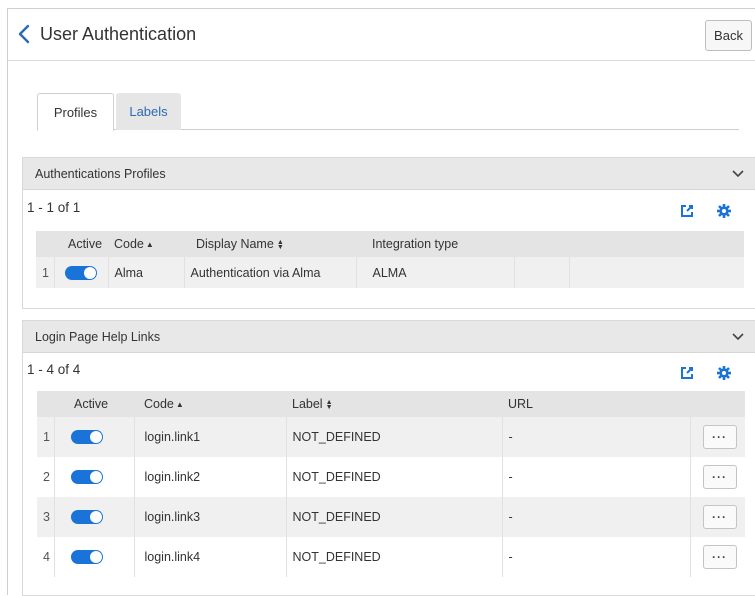  Describe the element at coordinates (596, 404) in the screenshot. I see `column-header-url: URL` at that location.